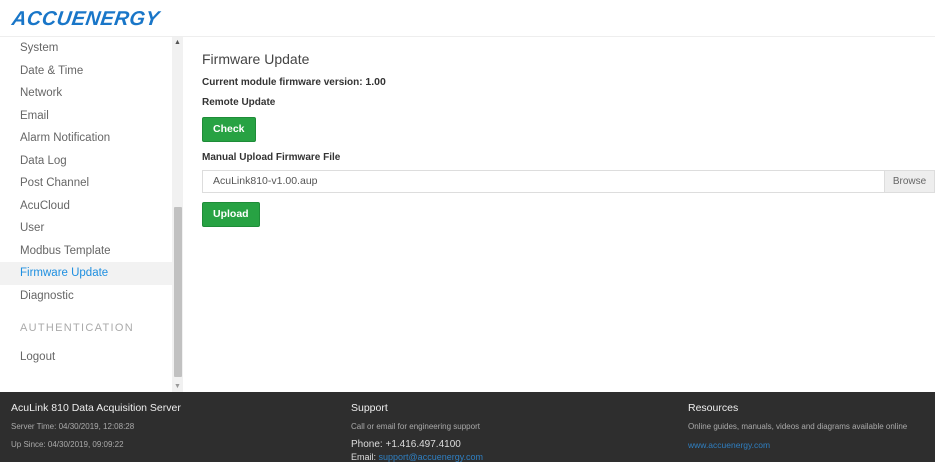  What do you see at coordinates (73, 426) in the screenshot?
I see `server-time: Server Time: 04/30/2019, 12:08:28` at bounding box center [73, 426].